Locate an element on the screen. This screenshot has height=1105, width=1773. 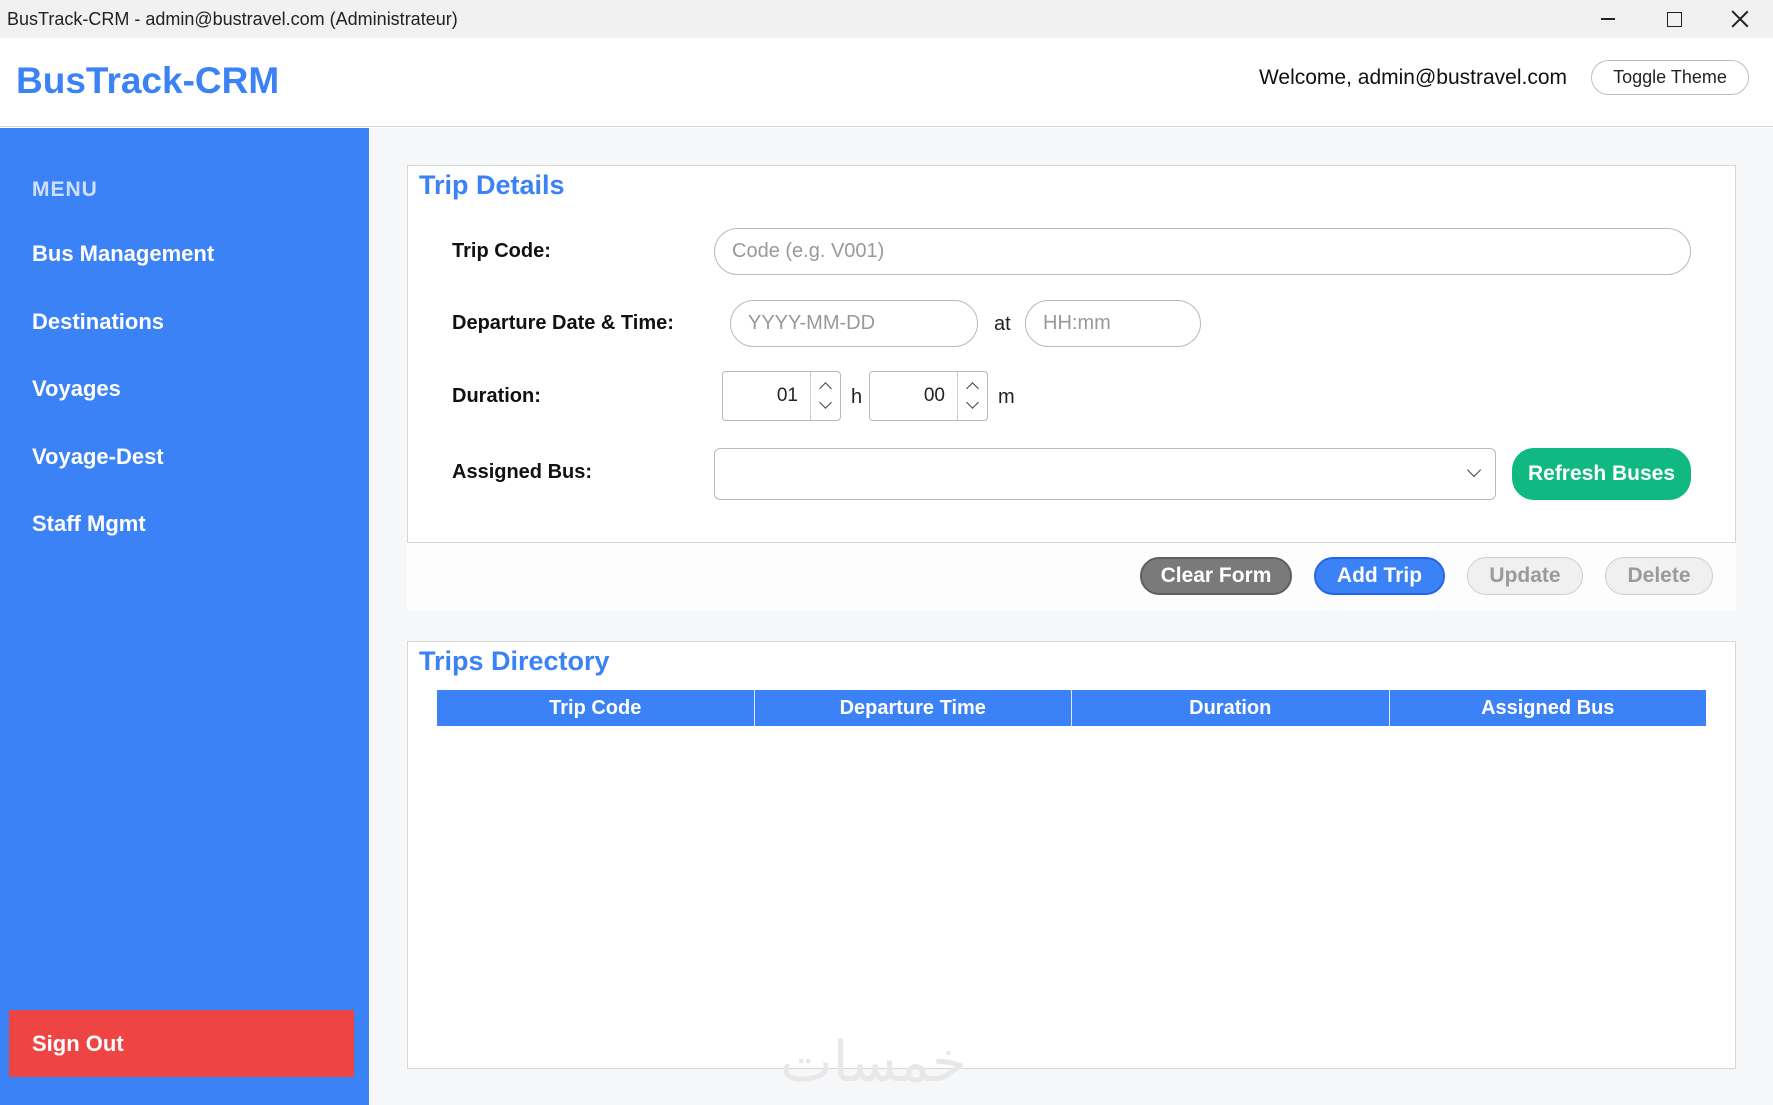
sidebar-item-staff-mgmt: Staff Mgmt is located at coordinates (89, 524).